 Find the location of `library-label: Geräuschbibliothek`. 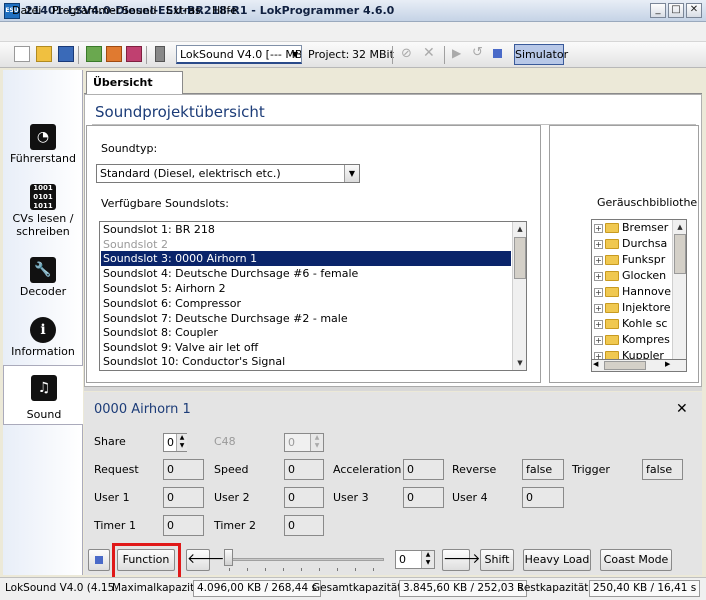

library-label: Geräuschbibliothek is located at coordinates (647, 202).